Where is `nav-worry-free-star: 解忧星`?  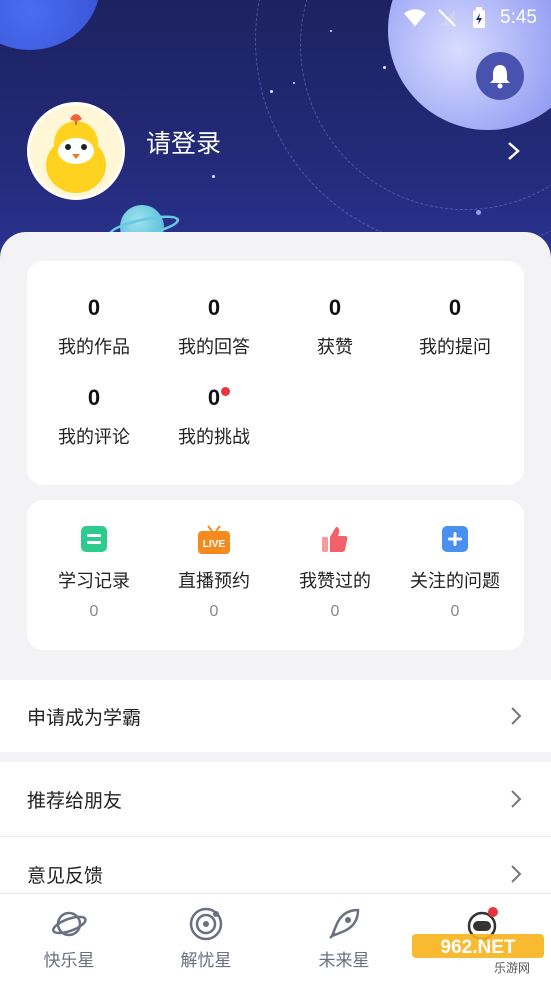 nav-worry-free-star: 解忧星 is located at coordinates (206, 938).